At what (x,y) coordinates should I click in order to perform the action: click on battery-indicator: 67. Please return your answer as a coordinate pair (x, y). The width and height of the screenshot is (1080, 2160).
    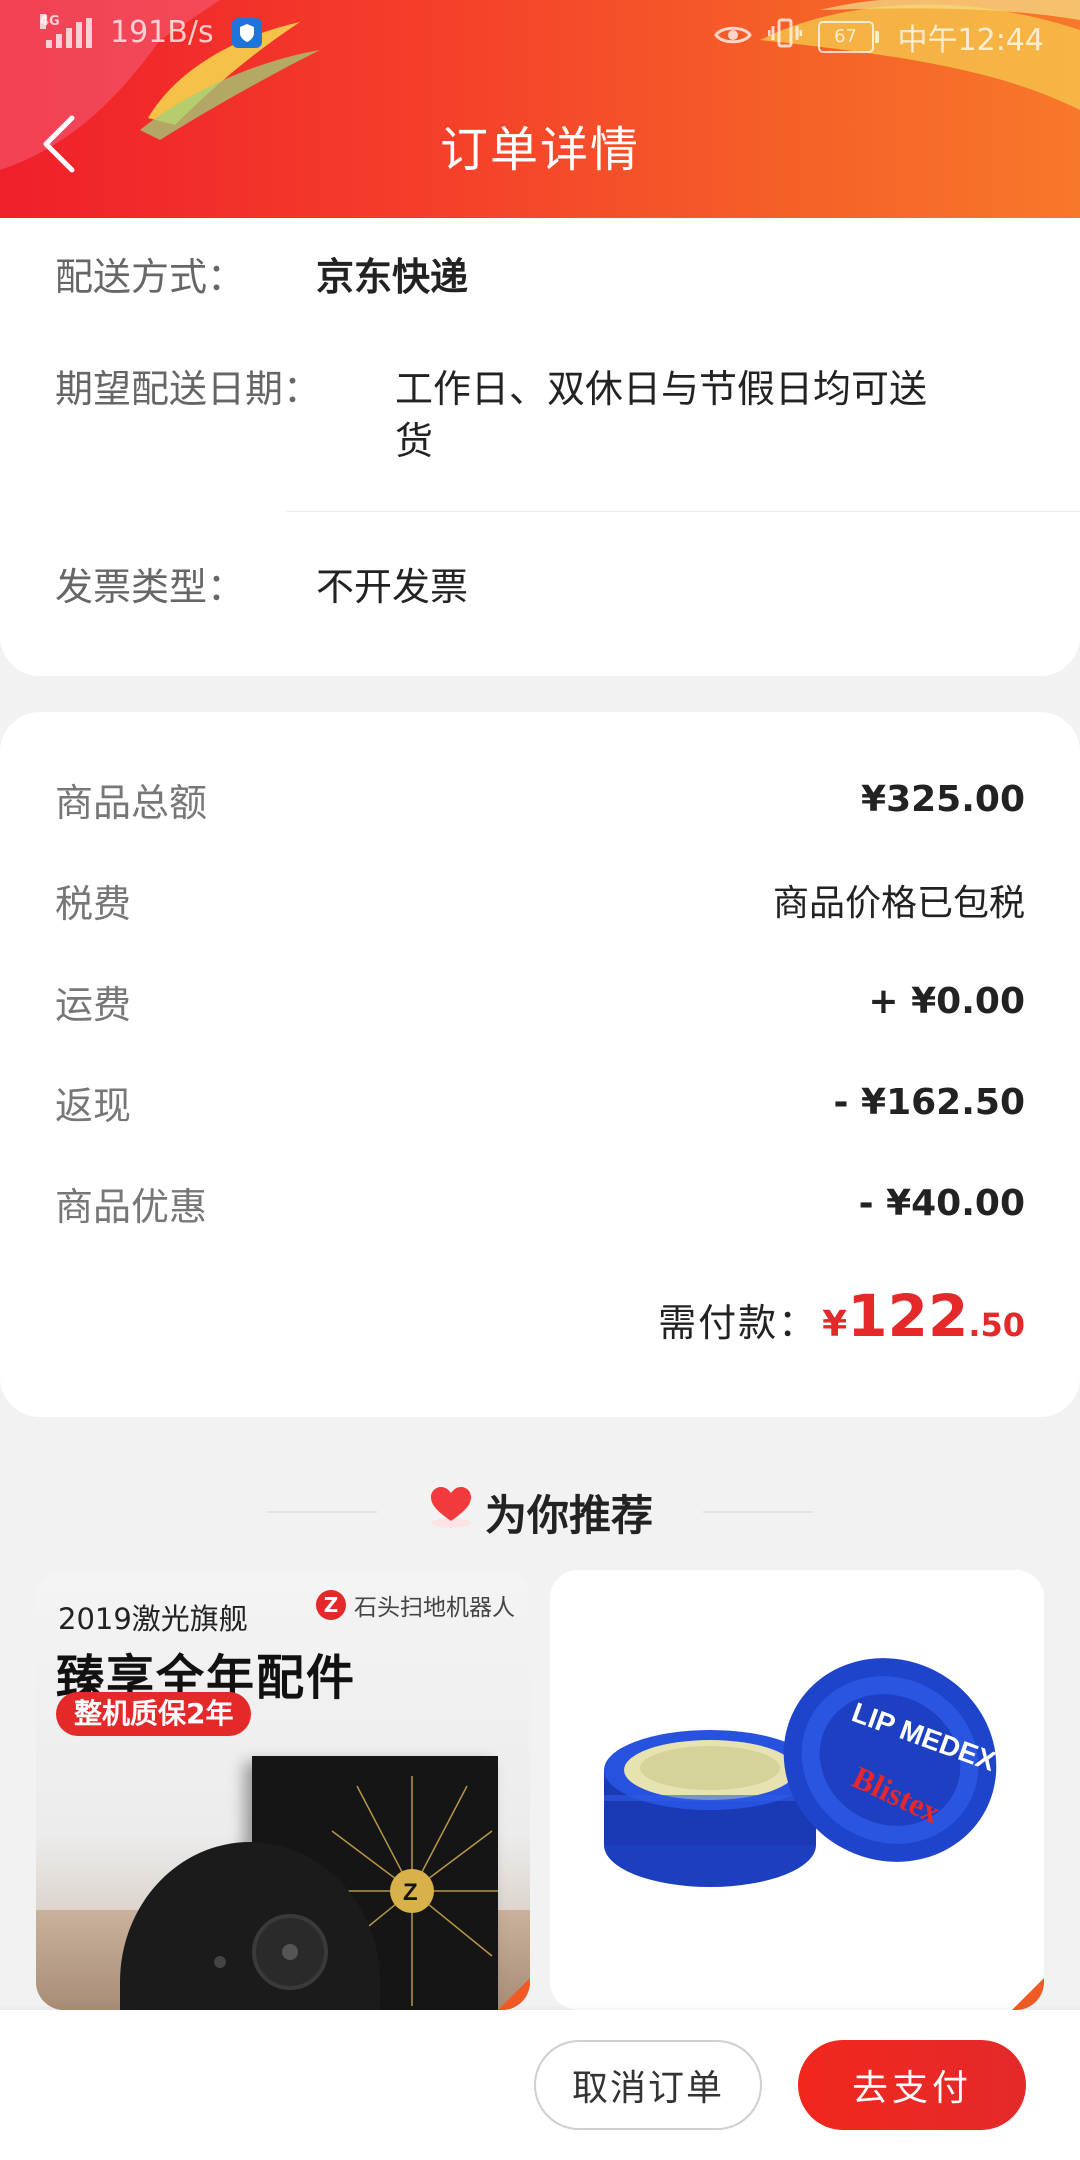
    Looking at the image, I should click on (848, 37).